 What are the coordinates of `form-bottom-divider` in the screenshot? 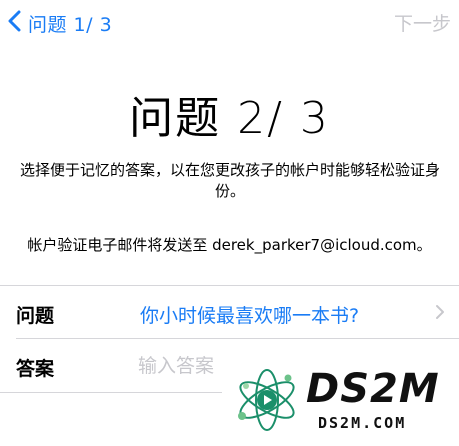 It's located at (111, 392).